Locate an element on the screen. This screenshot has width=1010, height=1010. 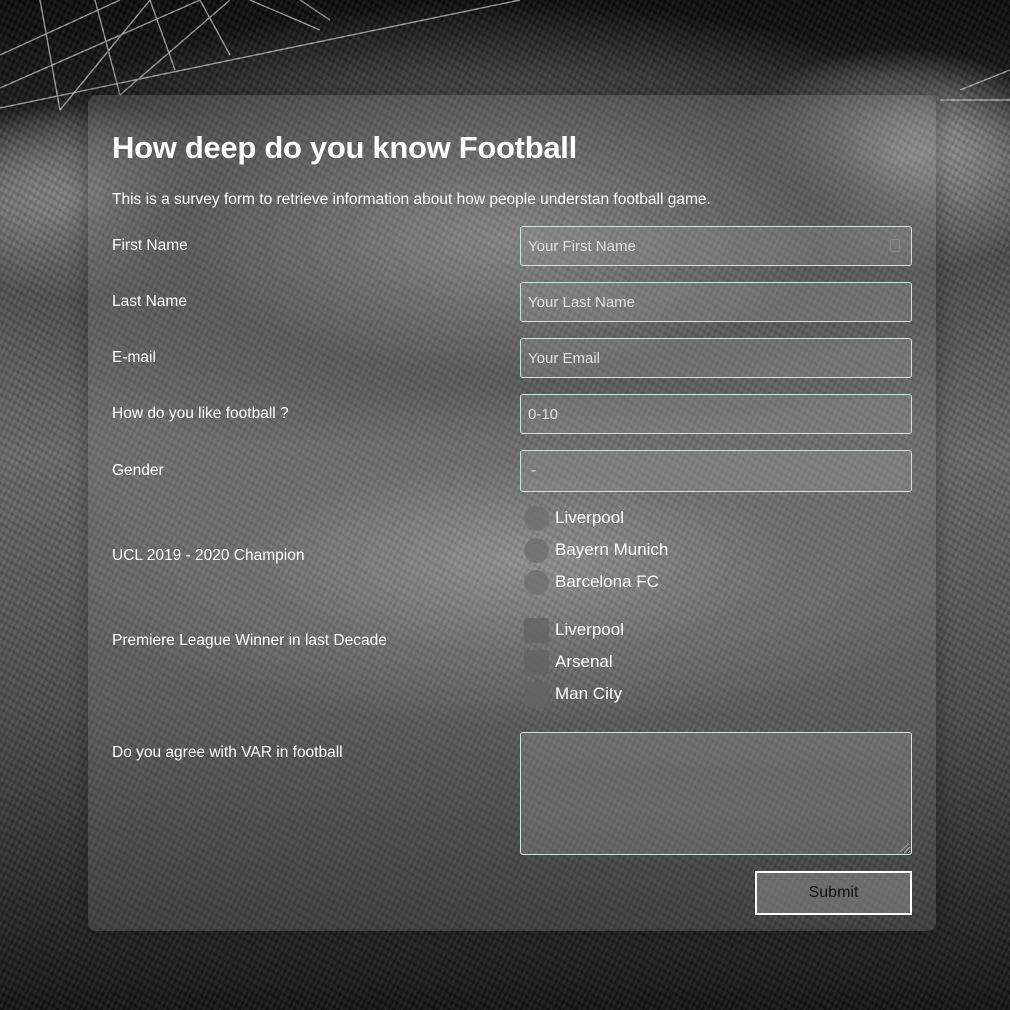
submit-button: Submit is located at coordinates (833, 893).